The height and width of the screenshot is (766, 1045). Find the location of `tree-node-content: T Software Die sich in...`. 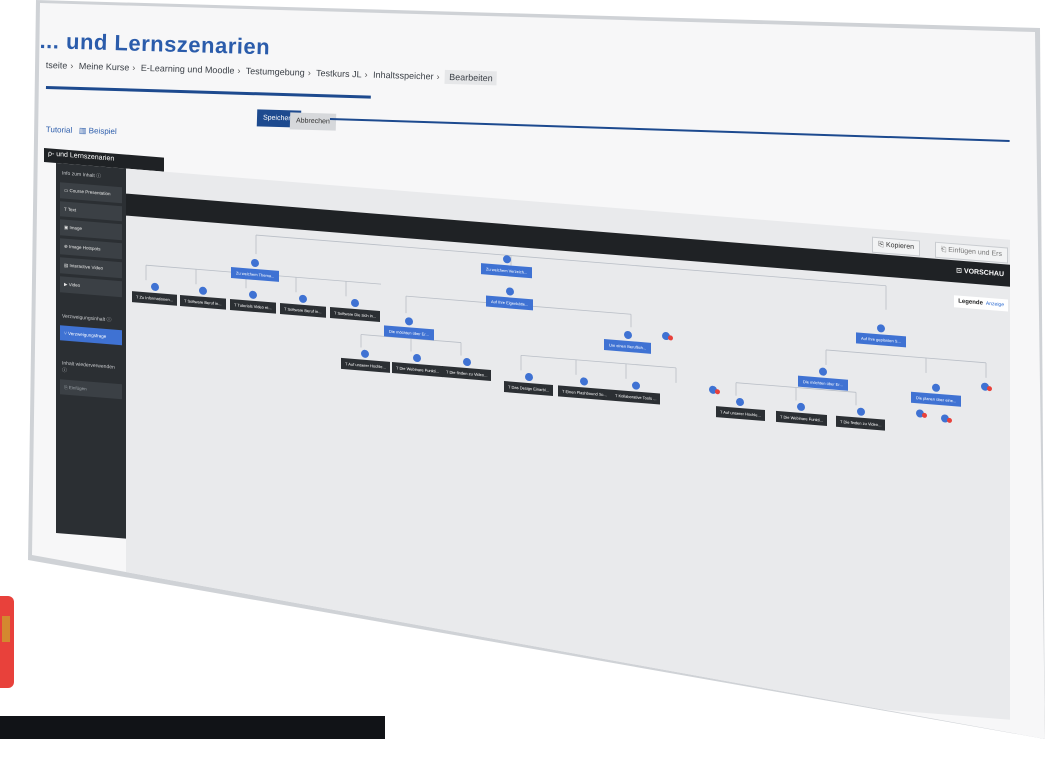

tree-node-content: T Software Die sich in... is located at coordinates (355, 310).